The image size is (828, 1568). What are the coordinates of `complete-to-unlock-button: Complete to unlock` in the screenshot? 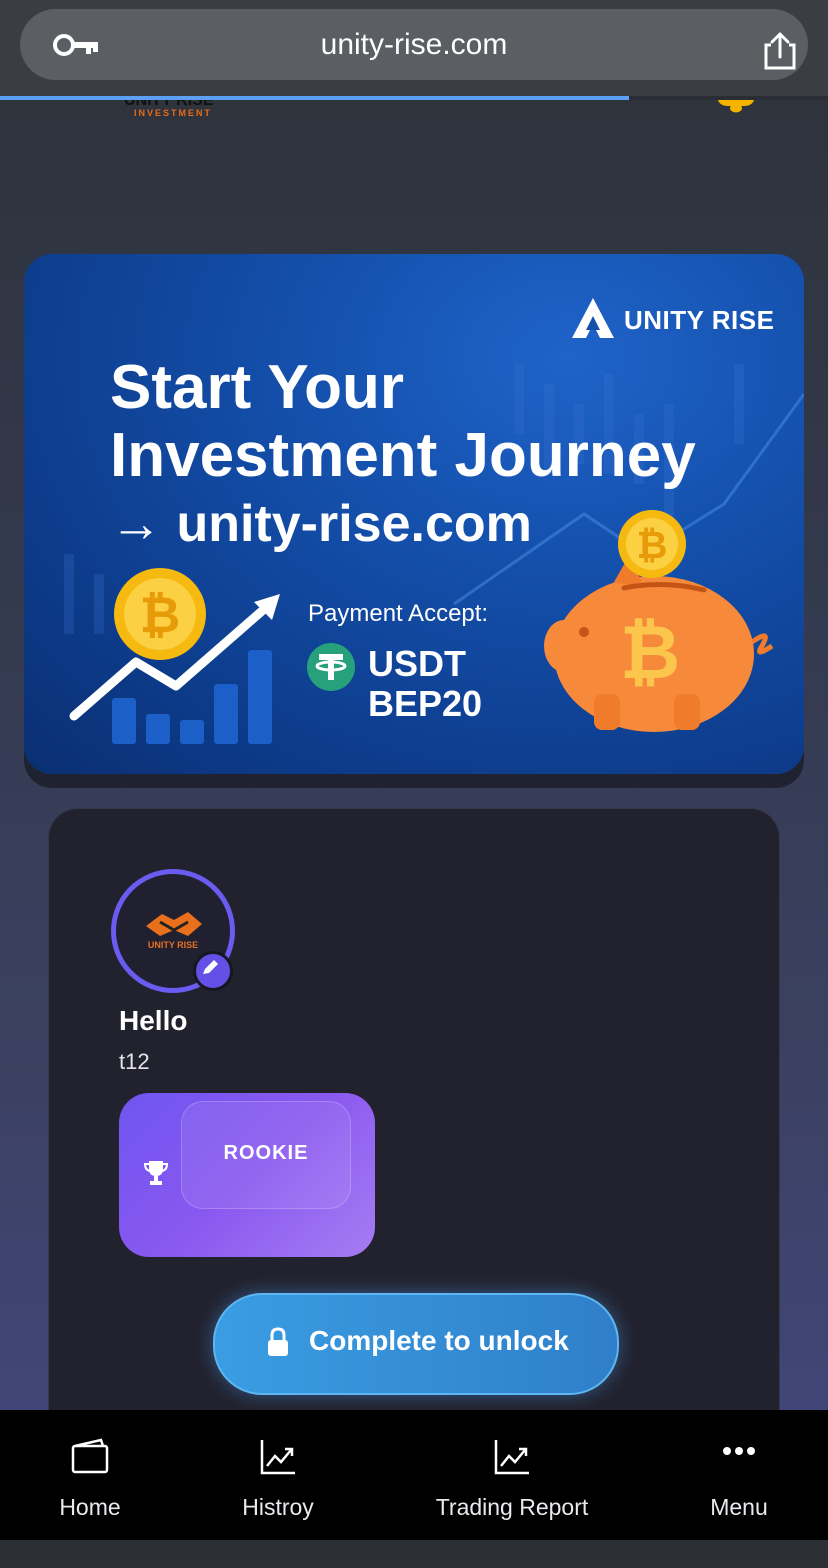 It's located at (416, 1344).